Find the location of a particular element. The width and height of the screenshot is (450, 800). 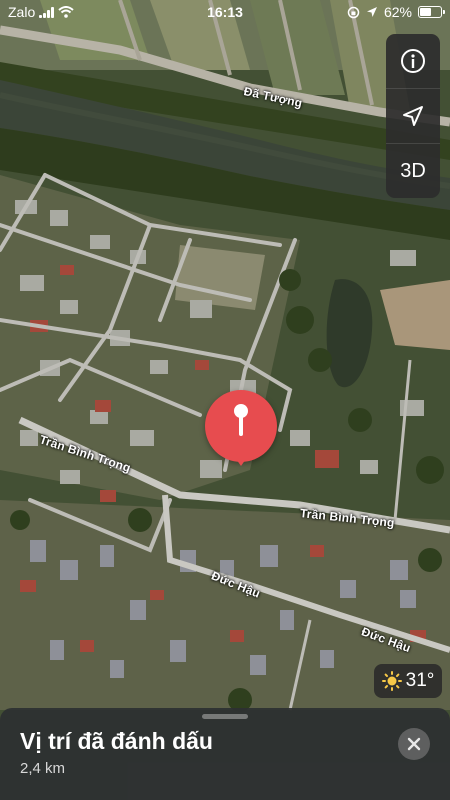

weather-badge: 31° is located at coordinates (408, 681).